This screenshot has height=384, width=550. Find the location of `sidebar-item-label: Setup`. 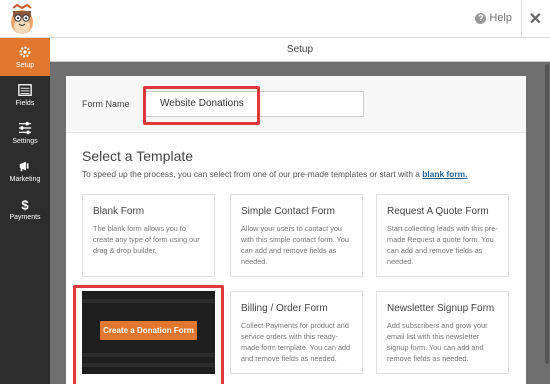

sidebar-item-label: Setup is located at coordinates (25, 65).